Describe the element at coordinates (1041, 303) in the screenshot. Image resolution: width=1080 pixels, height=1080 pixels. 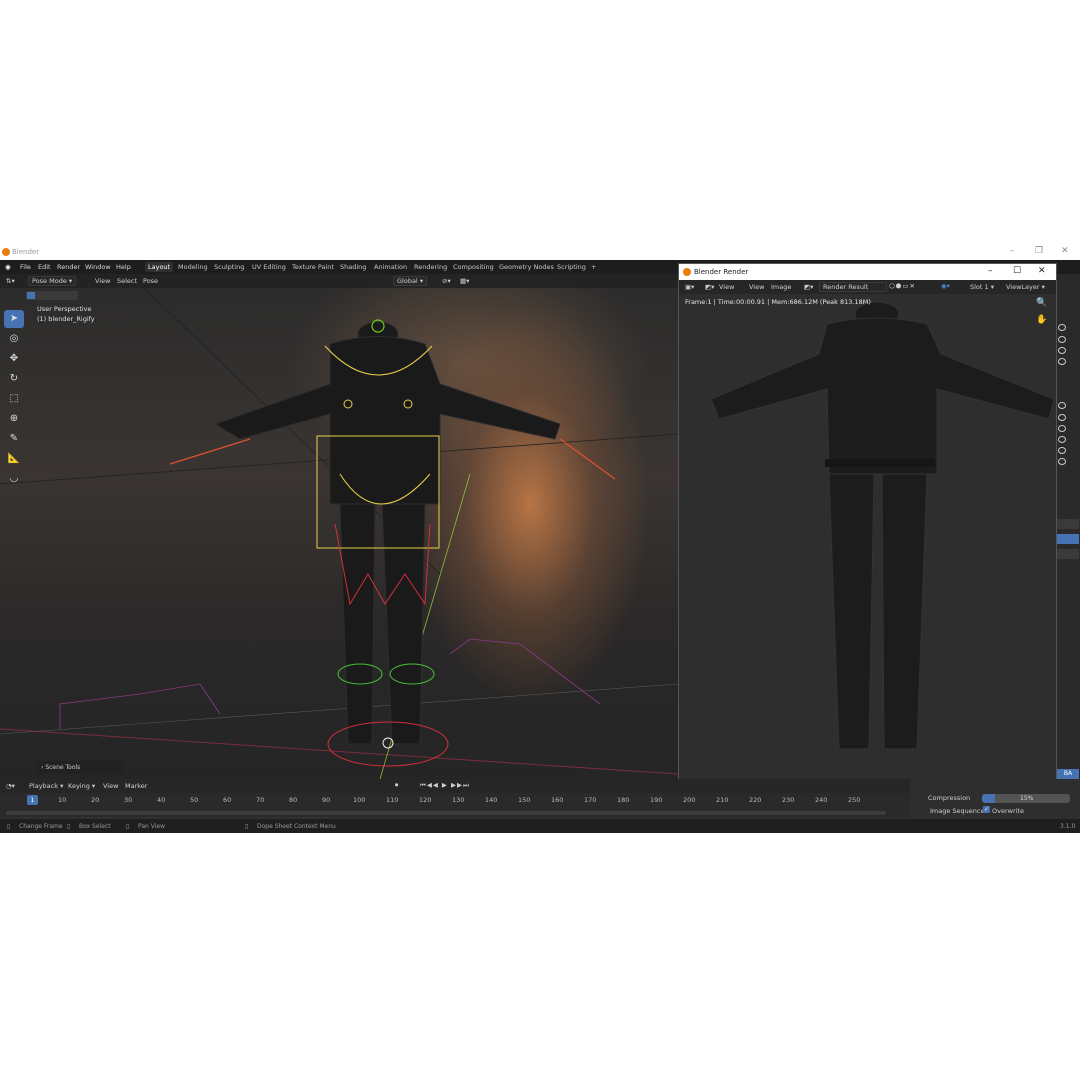
I see `zoom-icon: 🔍` at that location.